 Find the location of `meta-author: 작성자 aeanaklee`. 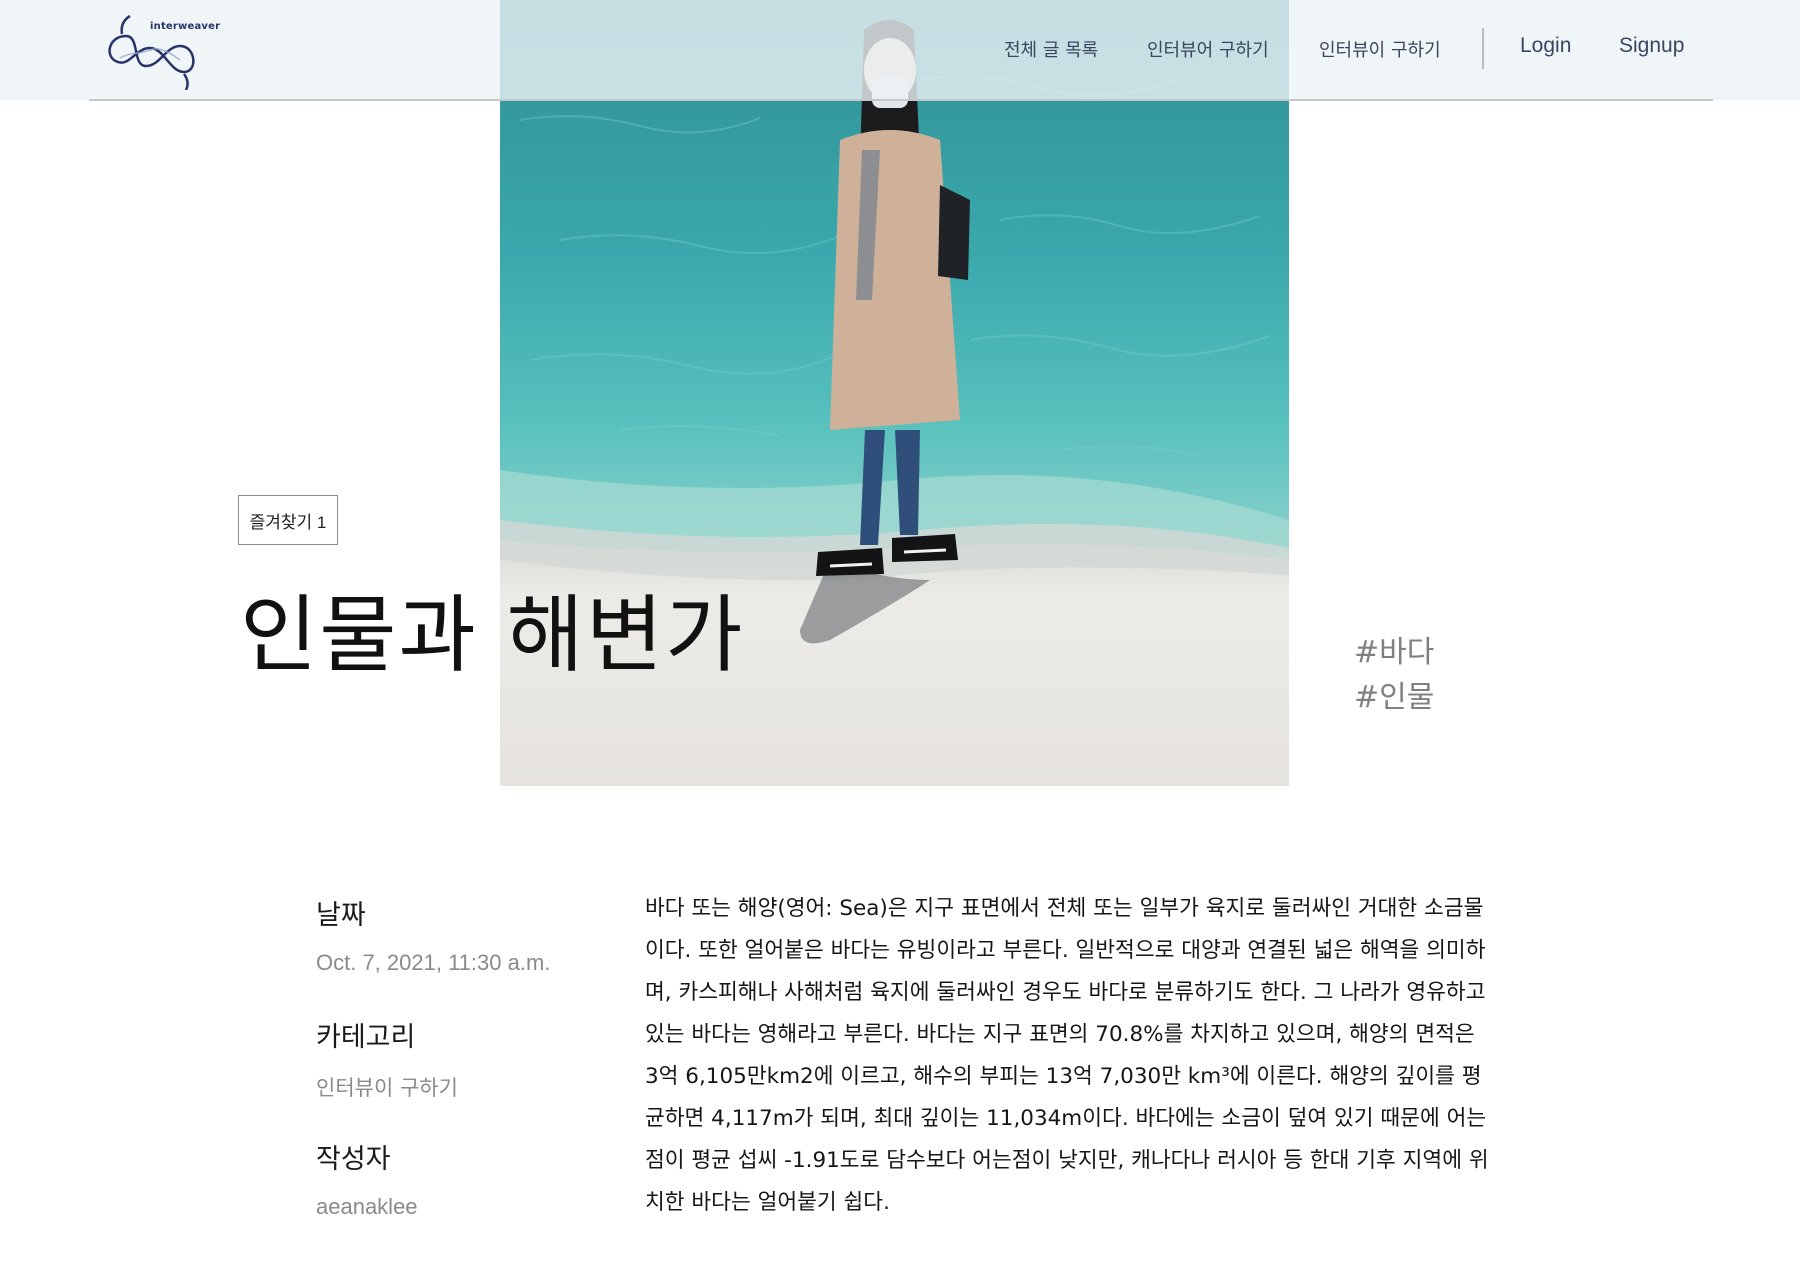

meta-author: 작성자 aeanaklee is located at coordinates (367, 1178).